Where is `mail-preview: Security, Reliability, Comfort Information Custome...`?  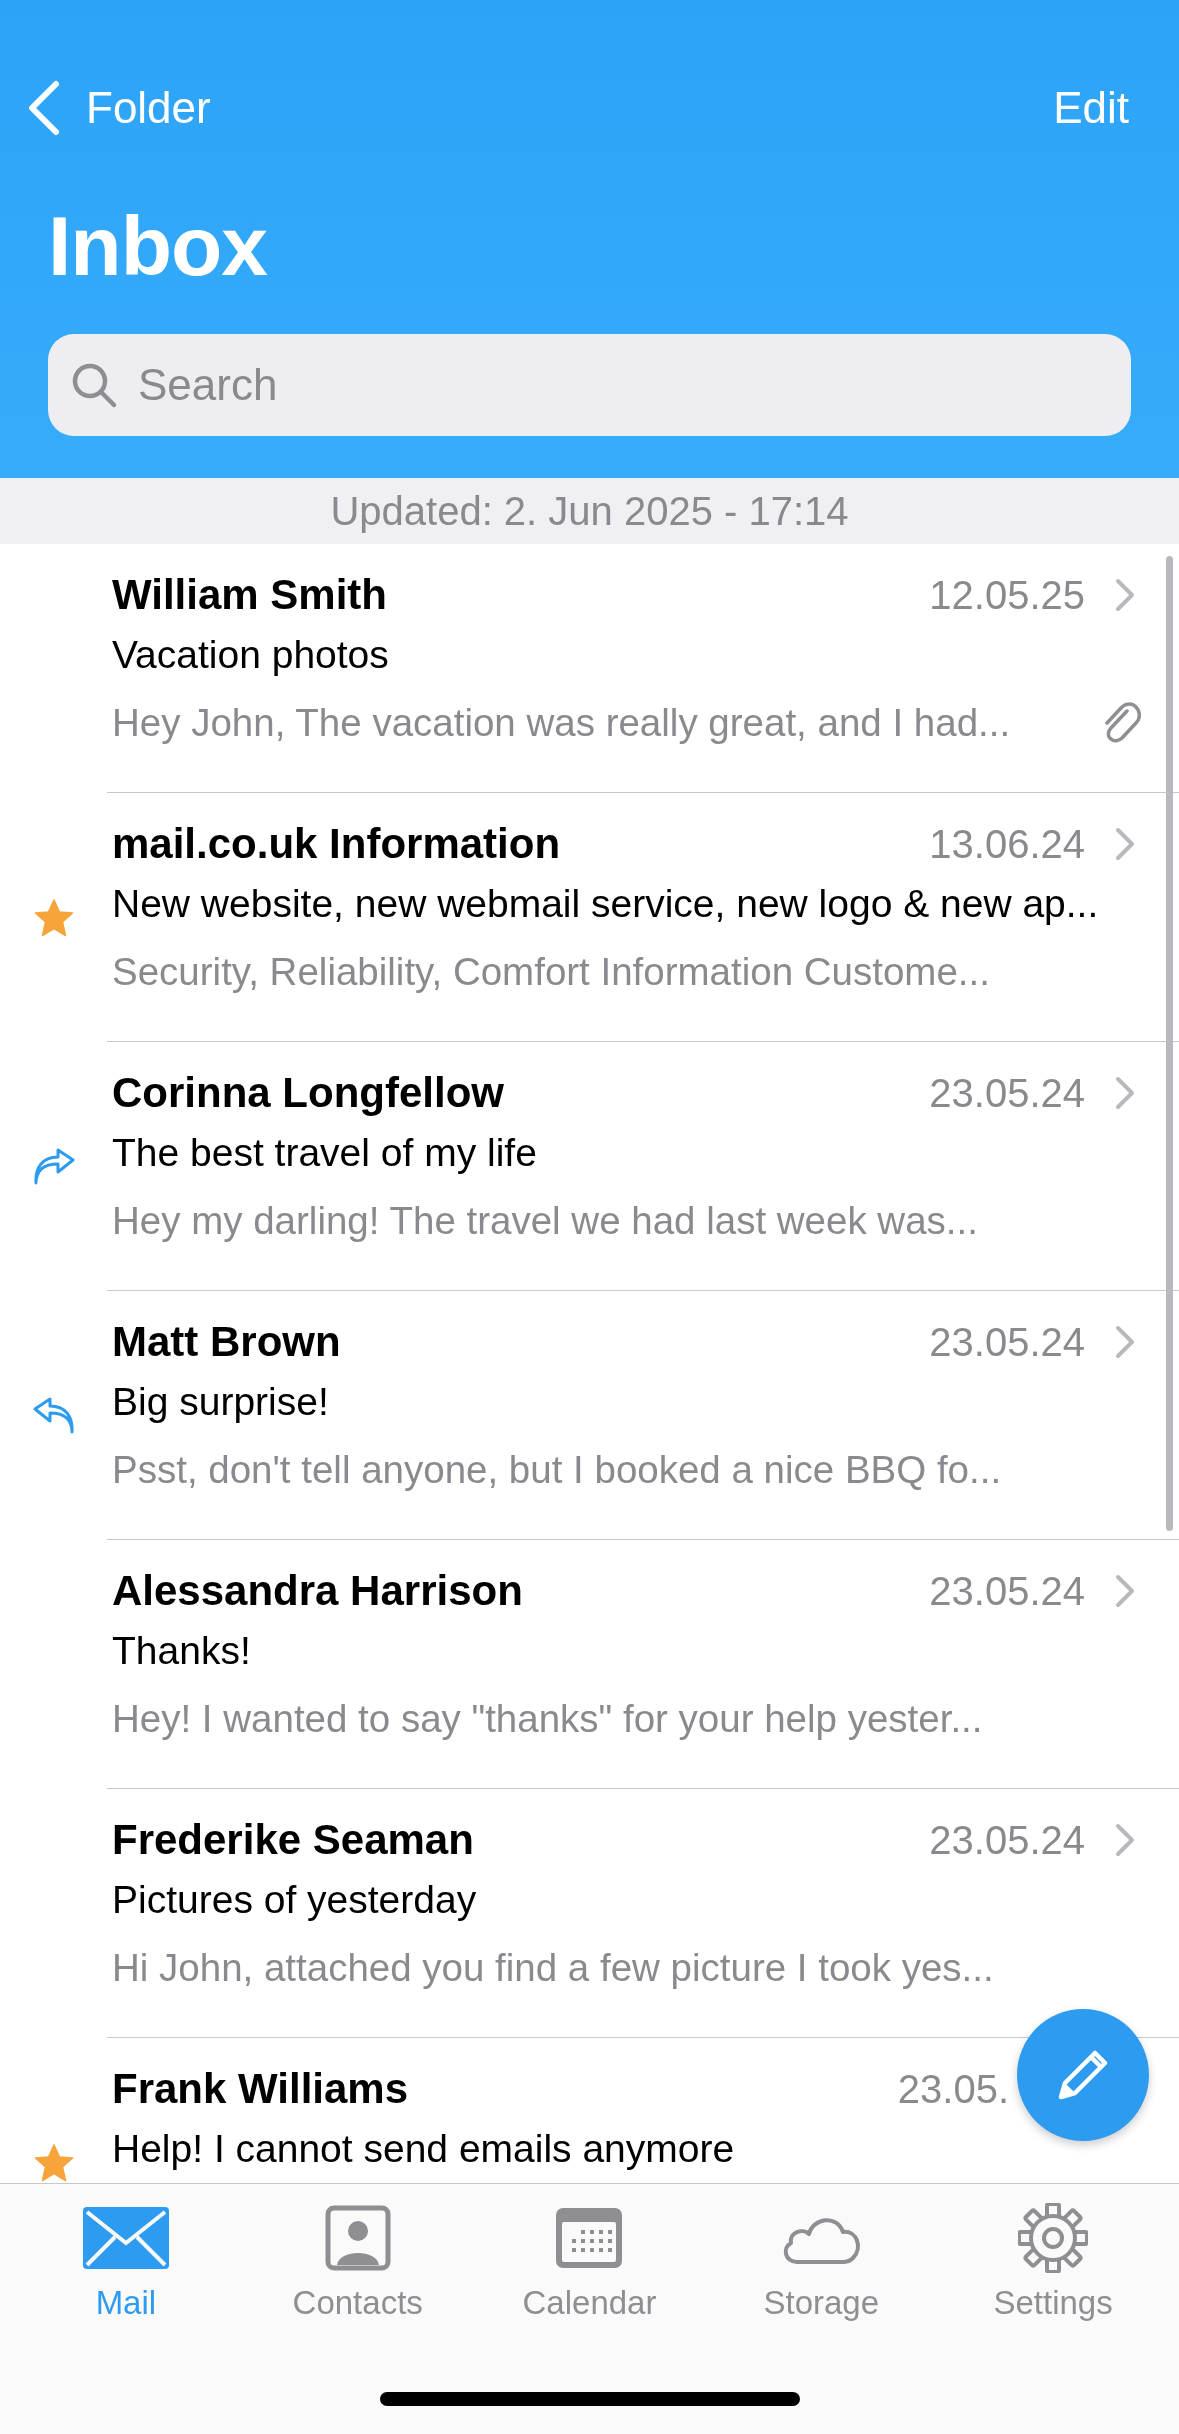 mail-preview: Security, Reliability, Comfort Information Custome... is located at coordinates (551, 972).